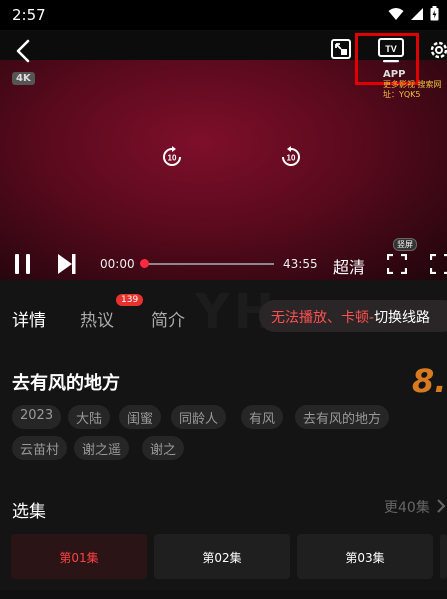 The image size is (447, 599). Describe the element at coordinates (300, 264) in the screenshot. I see `duration: 43:55` at that location.